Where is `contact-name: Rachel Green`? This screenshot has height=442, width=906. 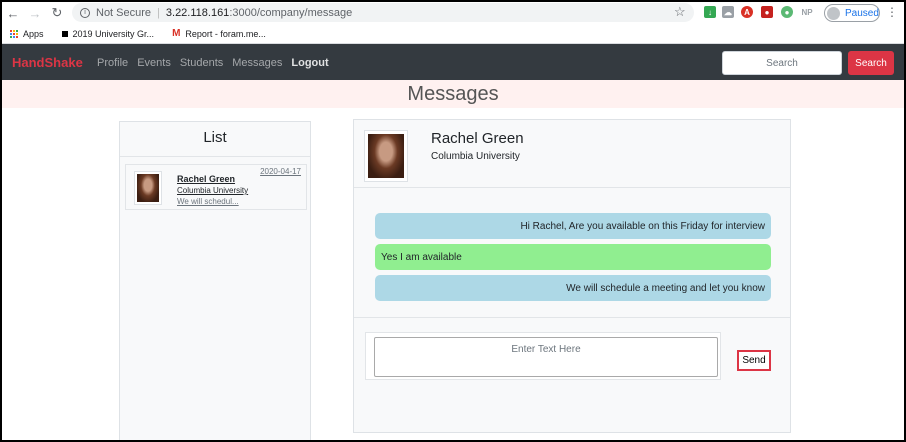 contact-name: Rachel Green is located at coordinates (206, 179).